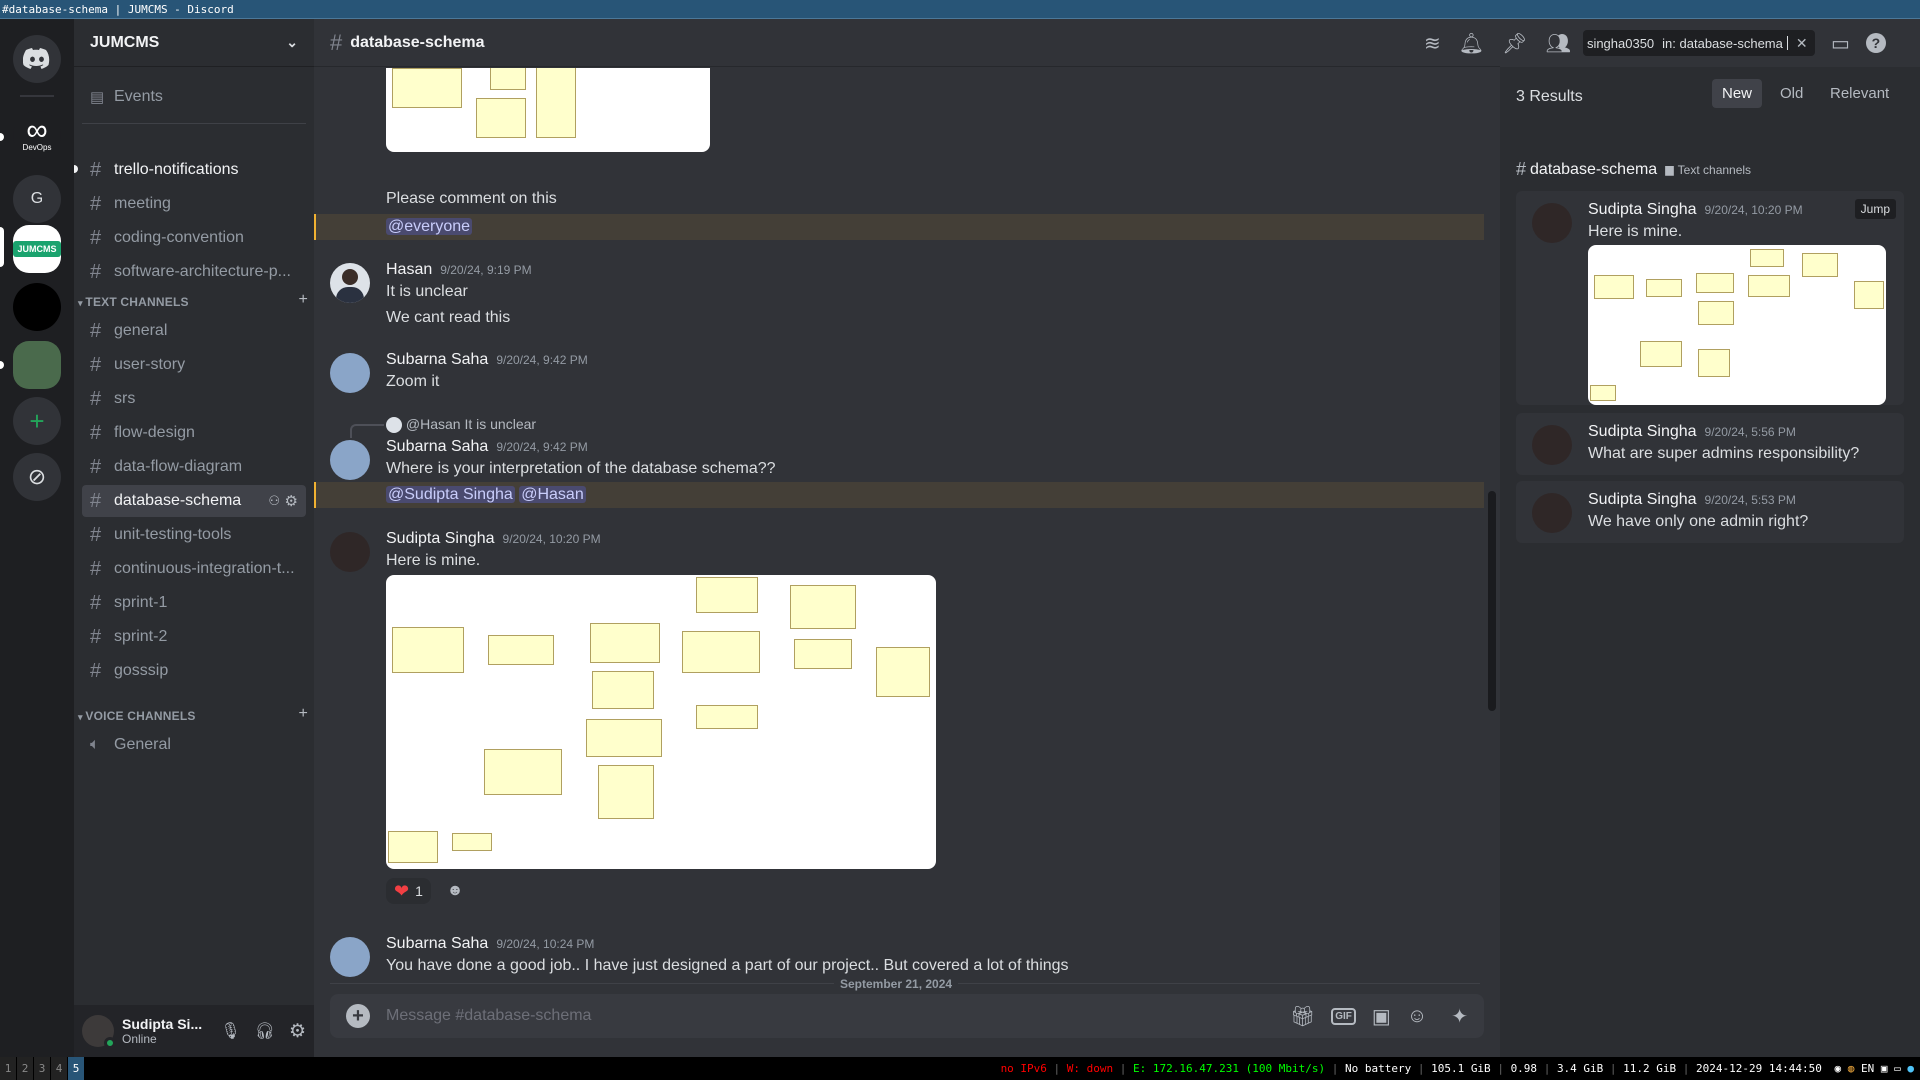 Image resolution: width=1920 pixels, height=1080 pixels. I want to click on gift-icon: 🎁︎, so click(1302, 1016).